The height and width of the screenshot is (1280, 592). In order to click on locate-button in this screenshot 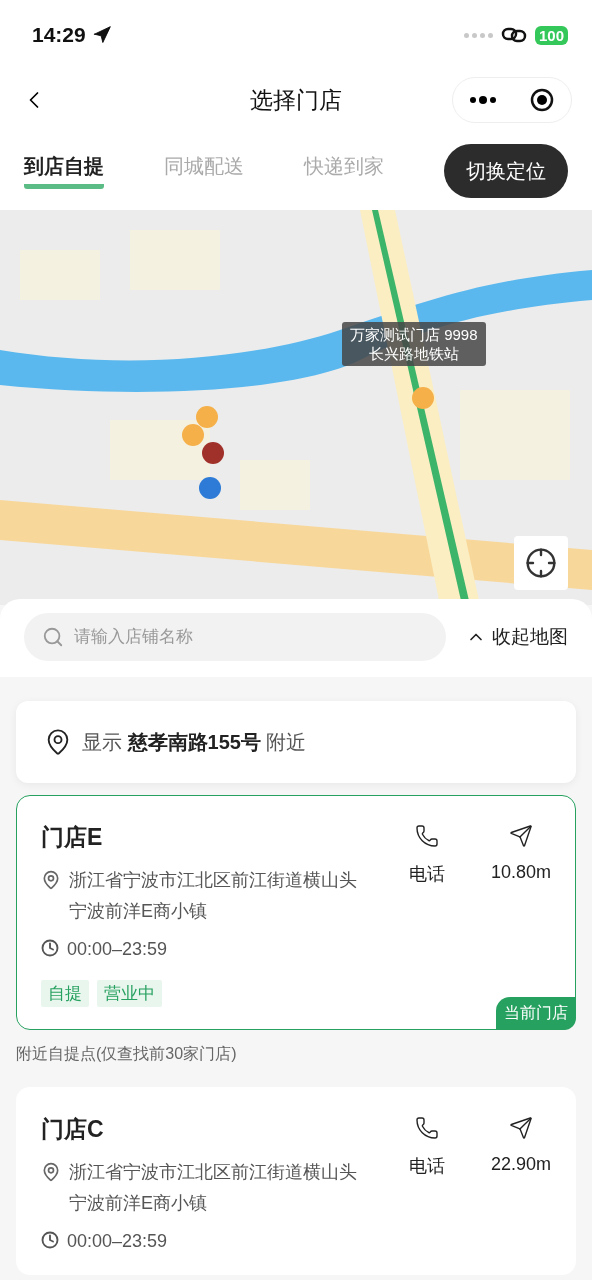, I will do `click(541, 563)`.